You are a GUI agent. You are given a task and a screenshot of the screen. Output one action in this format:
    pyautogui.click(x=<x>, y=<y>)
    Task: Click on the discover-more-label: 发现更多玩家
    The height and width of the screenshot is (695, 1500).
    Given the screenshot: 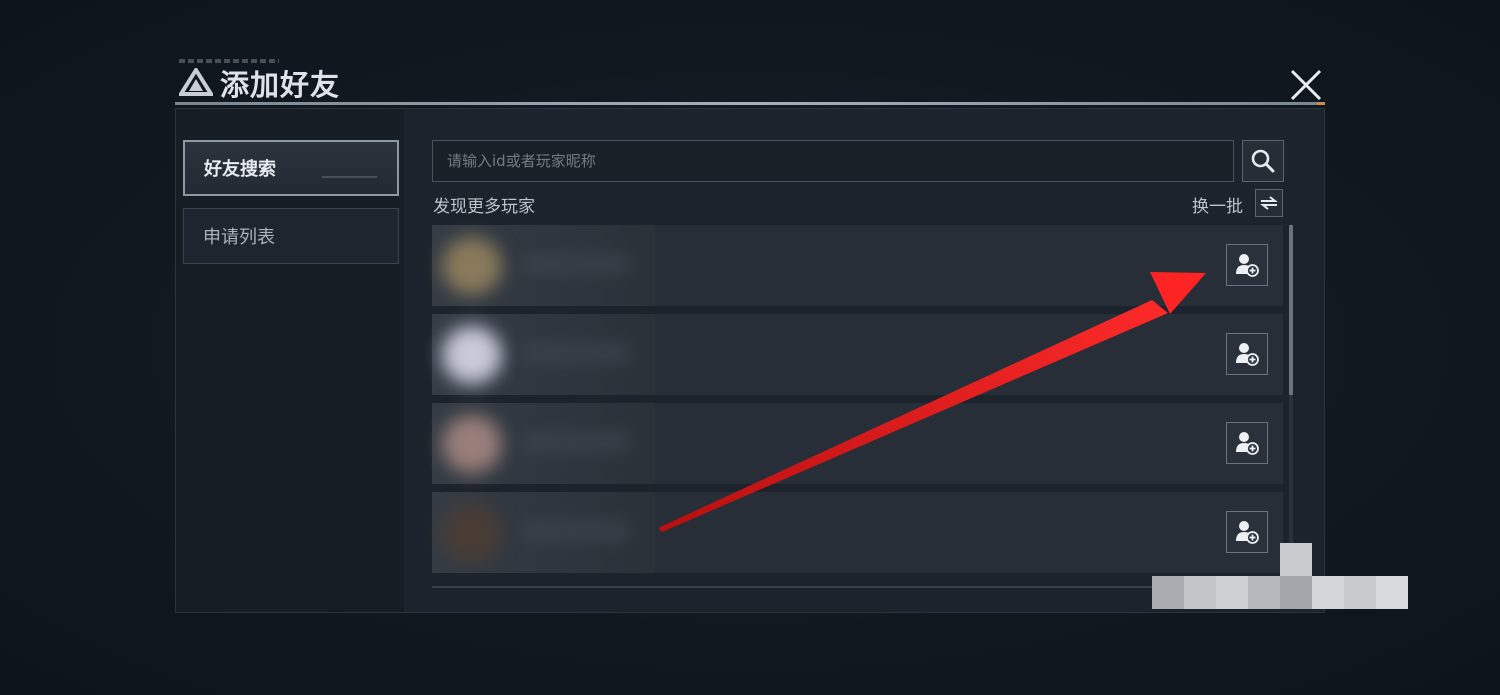 What is the action you would take?
    pyautogui.click(x=484, y=207)
    